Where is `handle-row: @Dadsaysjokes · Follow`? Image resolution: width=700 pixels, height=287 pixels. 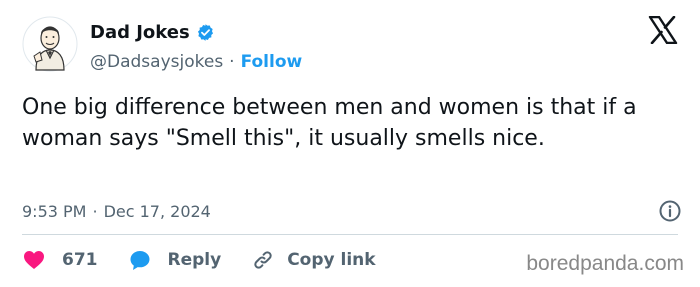 handle-row: @Dadsaysjokes · Follow is located at coordinates (196, 62).